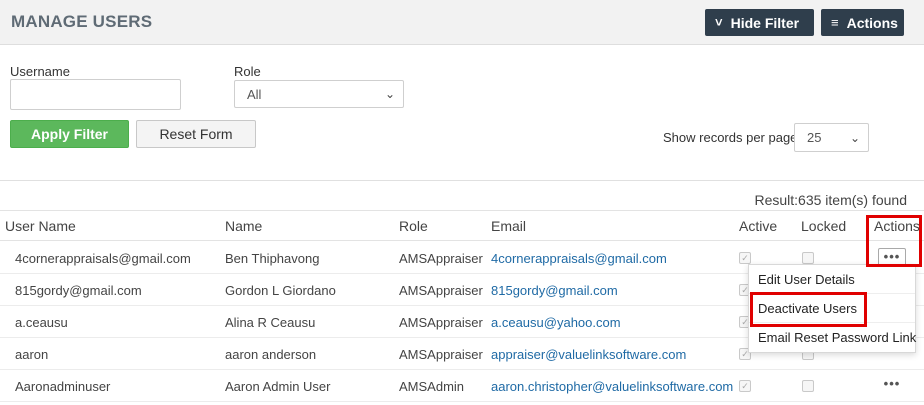  What do you see at coordinates (32, 354) in the screenshot?
I see `cell-username: aaron` at bounding box center [32, 354].